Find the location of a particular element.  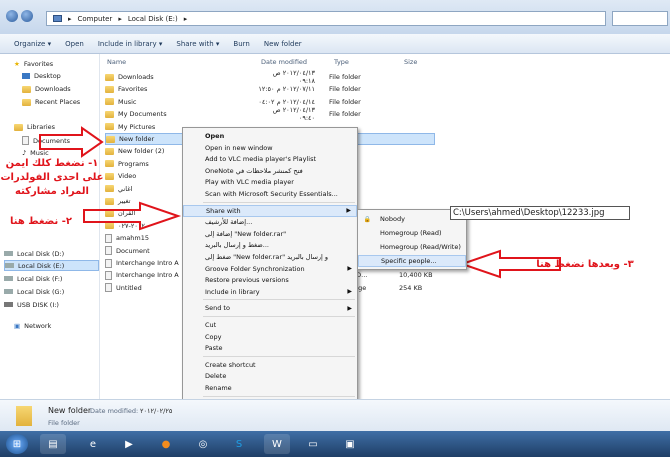

menu-item-label: Share with is located at coordinates (223, 210).